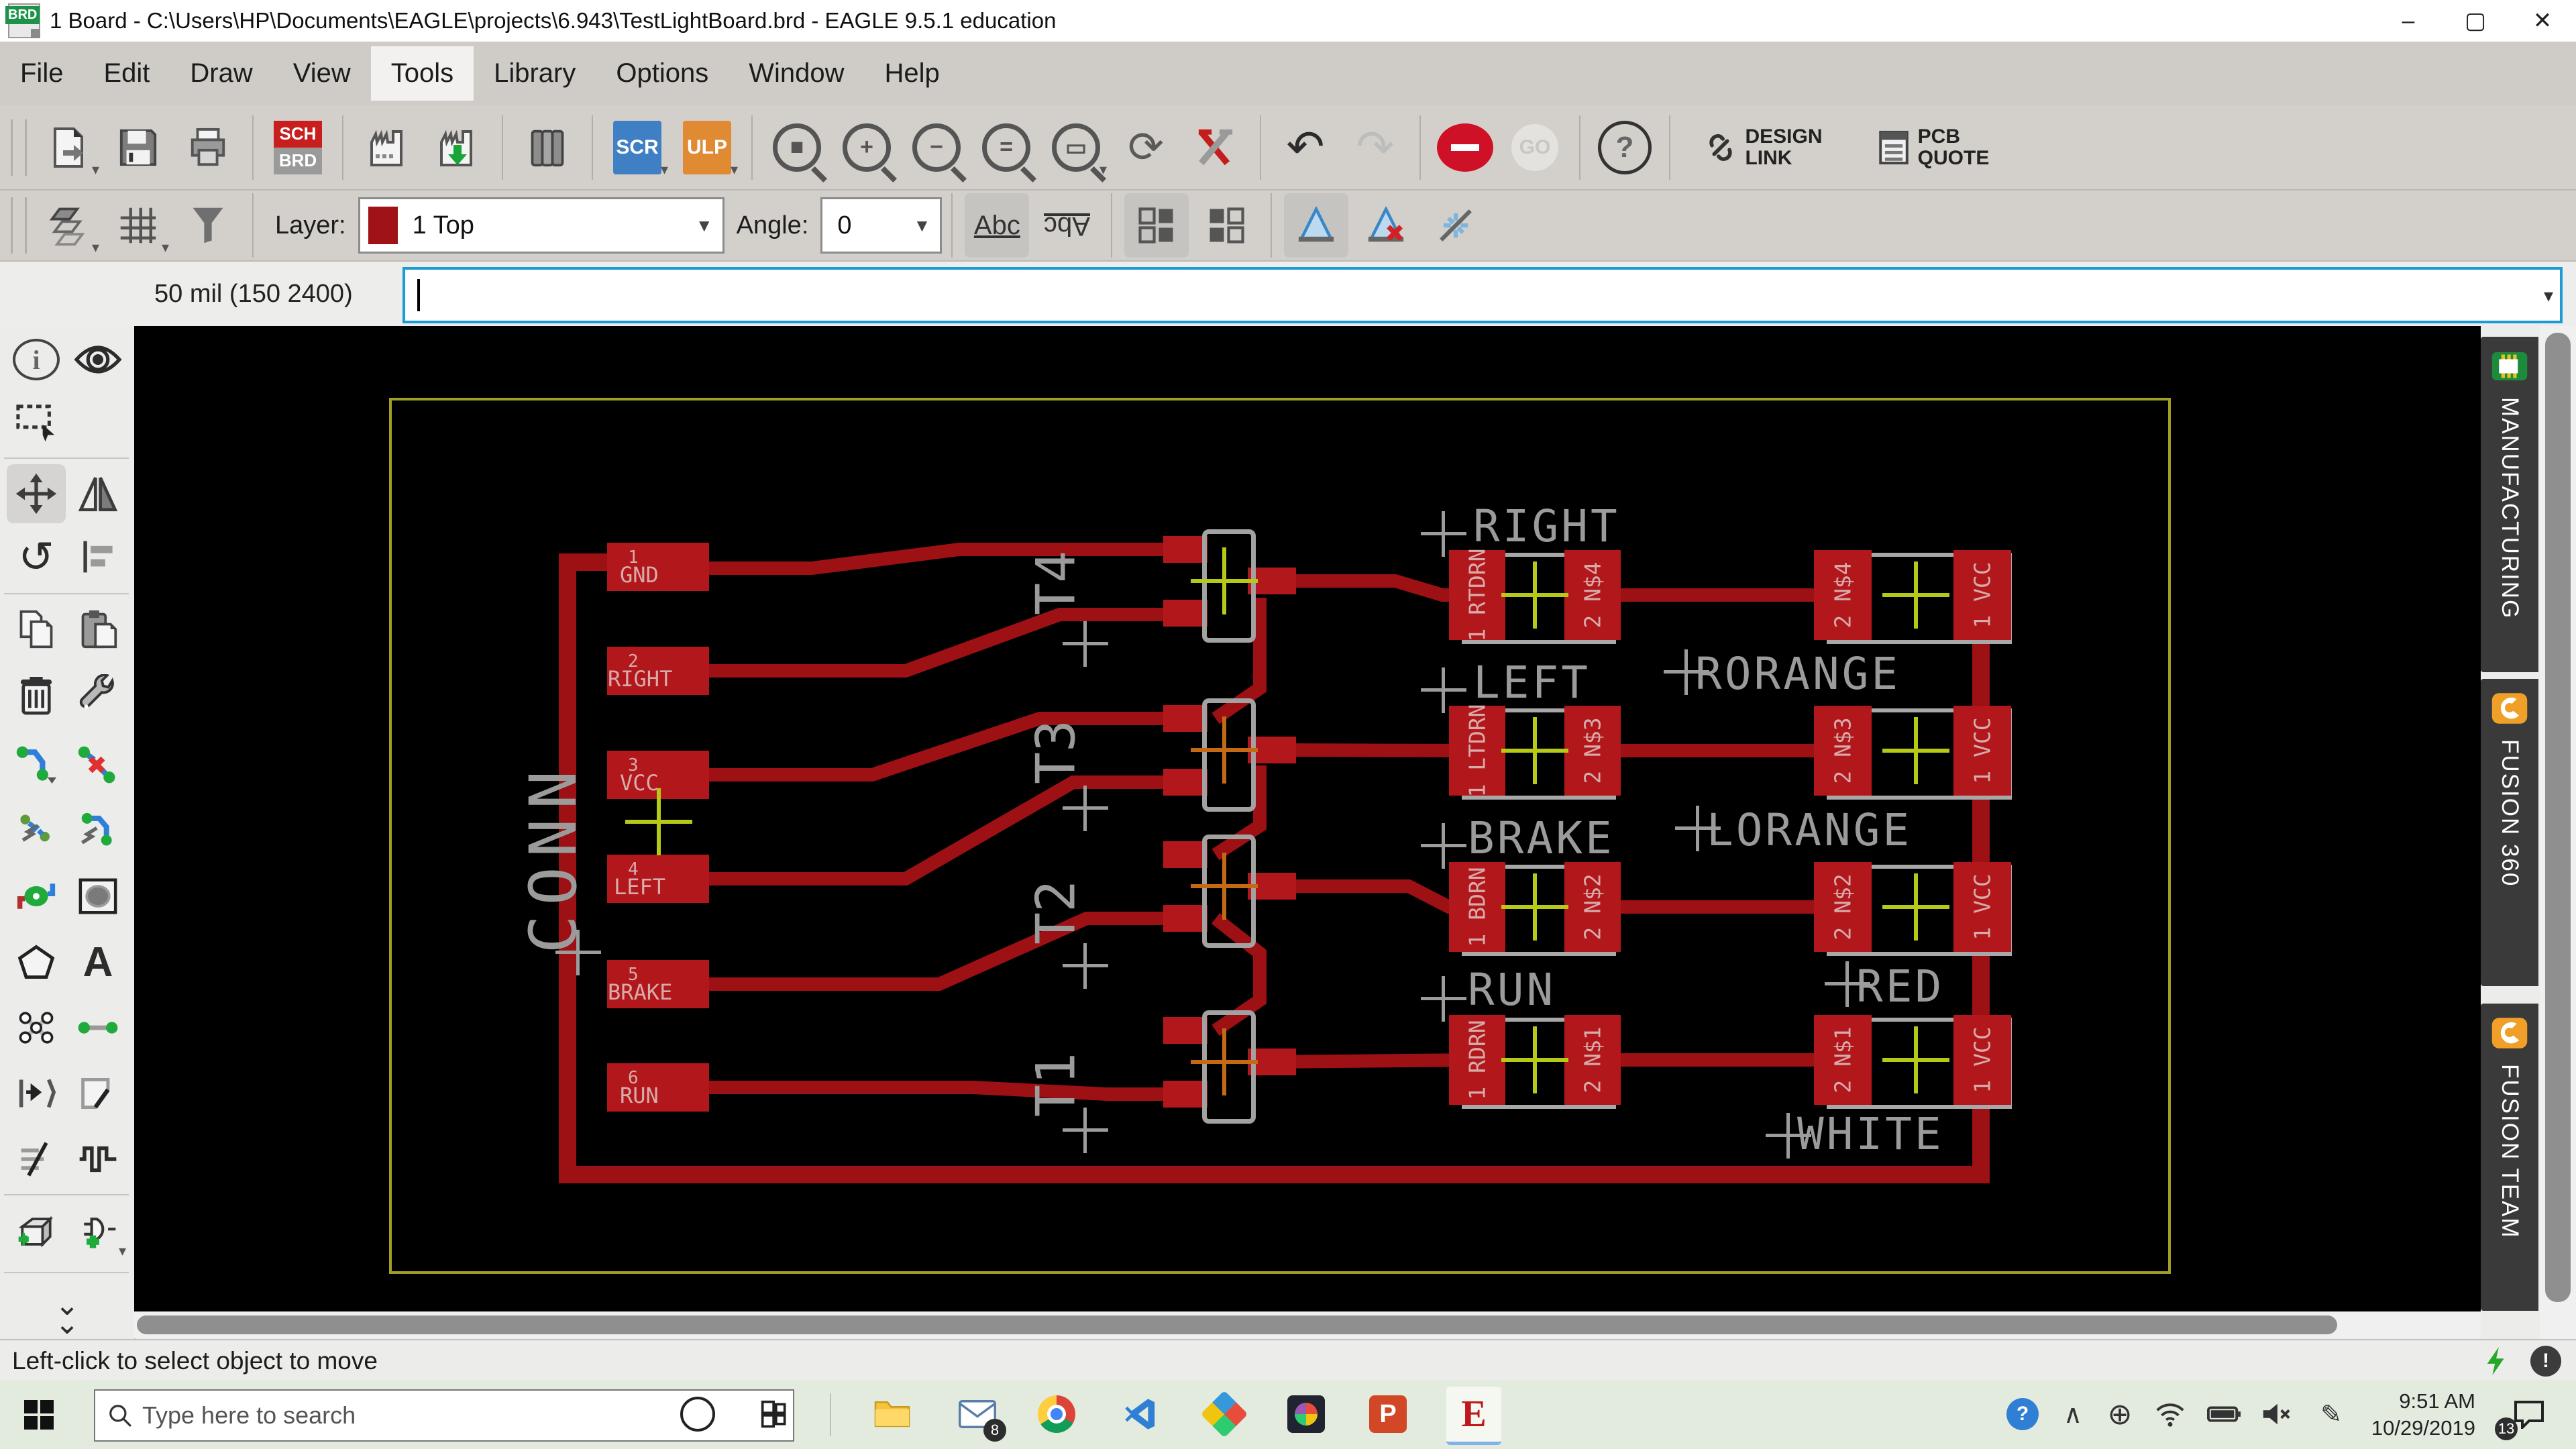  I want to click on align-tool-button, so click(97, 556).